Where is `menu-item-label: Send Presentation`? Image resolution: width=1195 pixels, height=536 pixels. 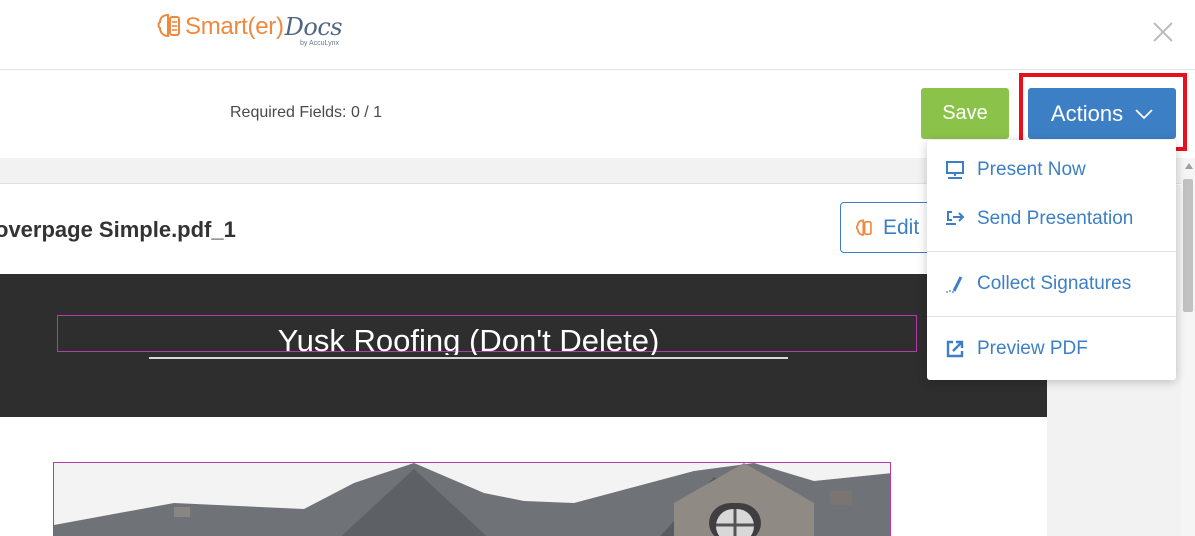 menu-item-label: Send Presentation is located at coordinates (1055, 218).